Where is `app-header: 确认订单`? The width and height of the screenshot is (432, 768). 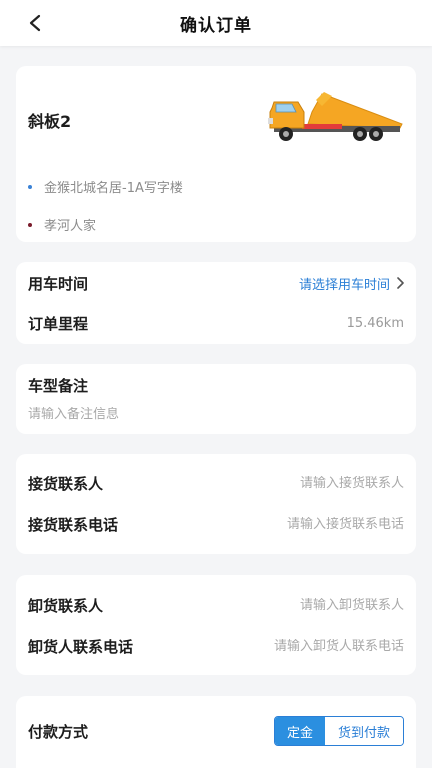
app-header: 确认订单 is located at coordinates (216, 23).